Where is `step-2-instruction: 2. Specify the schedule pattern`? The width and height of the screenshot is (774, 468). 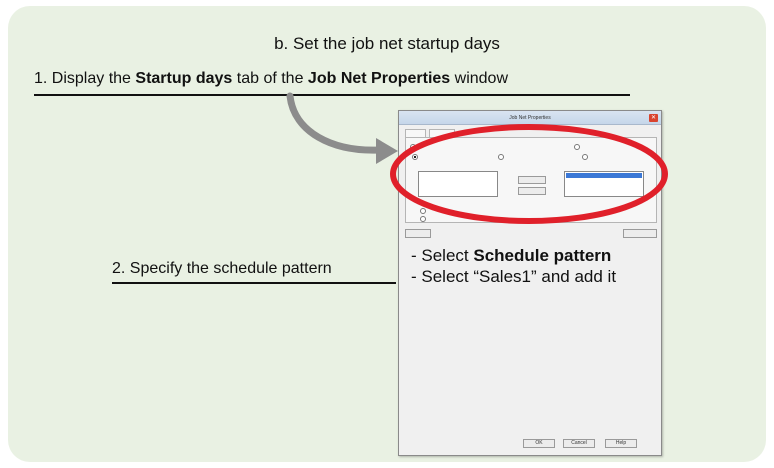 step-2-instruction: 2. Specify the schedule pattern is located at coordinates (222, 268).